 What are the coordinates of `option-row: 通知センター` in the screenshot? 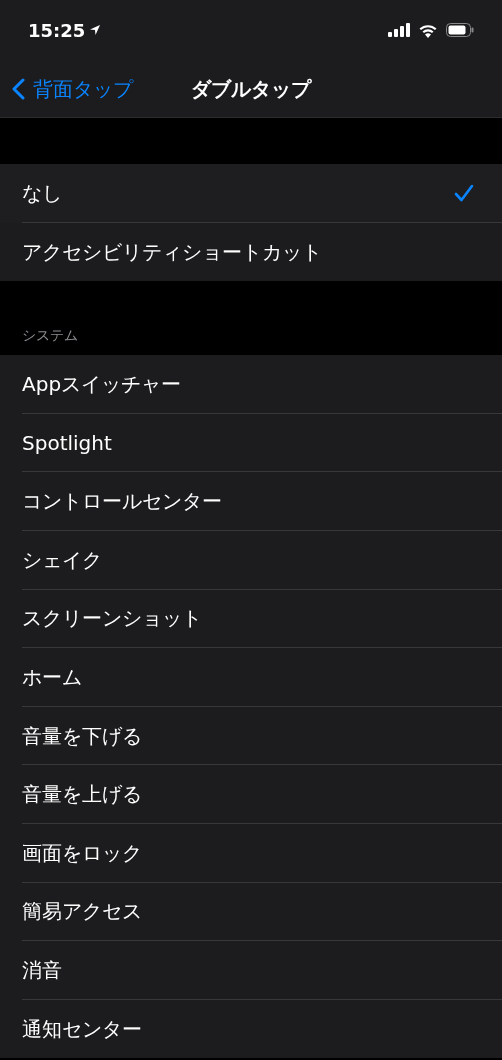 It's located at (251, 1029).